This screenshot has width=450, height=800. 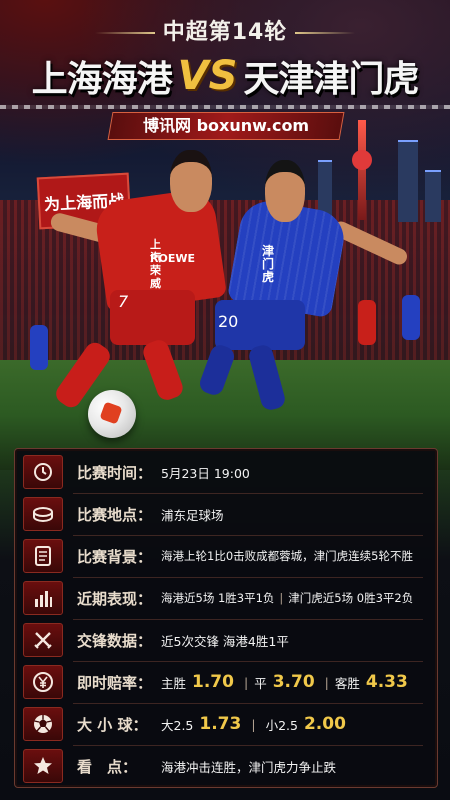 What do you see at coordinates (218, 598) in the screenshot?
I see `form-home: 海港近5场 1胜3平1负` at bounding box center [218, 598].